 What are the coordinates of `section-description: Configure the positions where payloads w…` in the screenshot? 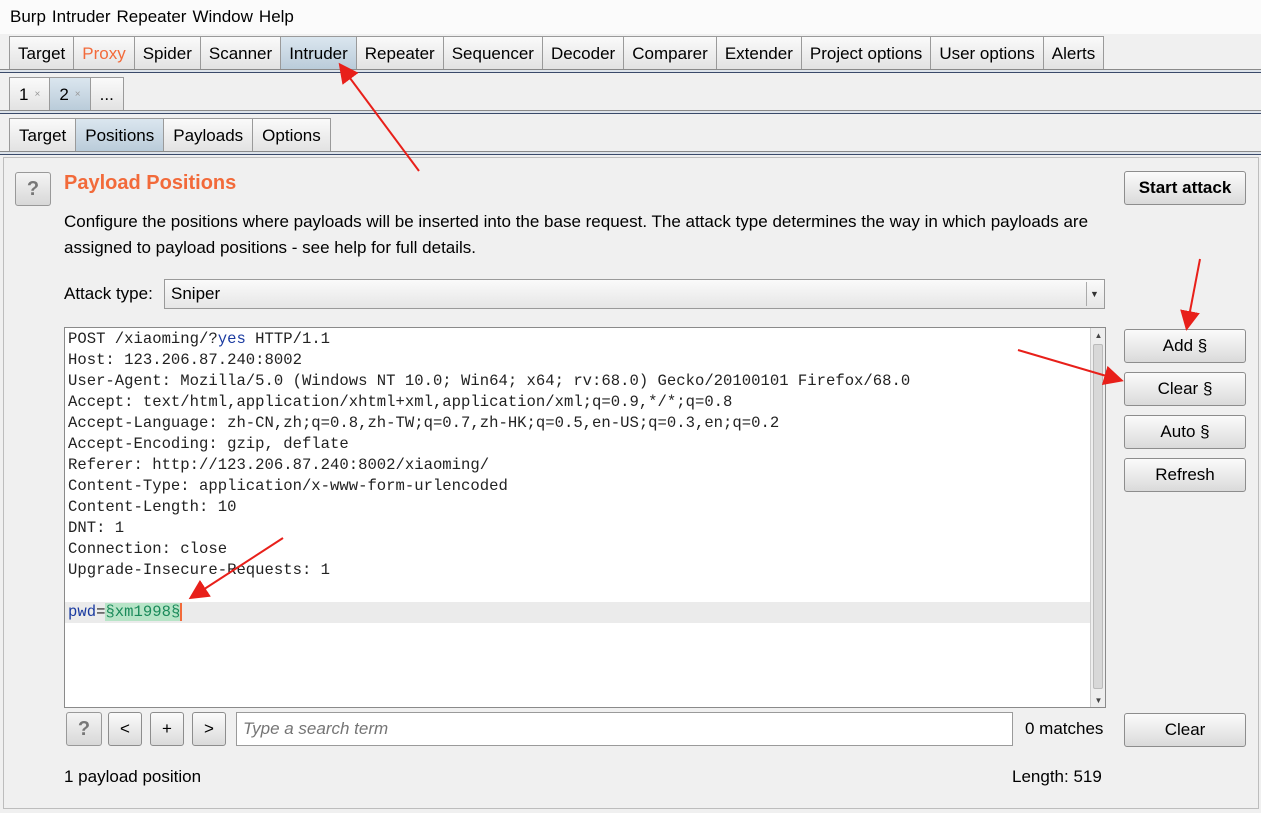 It's located at (576, 234).